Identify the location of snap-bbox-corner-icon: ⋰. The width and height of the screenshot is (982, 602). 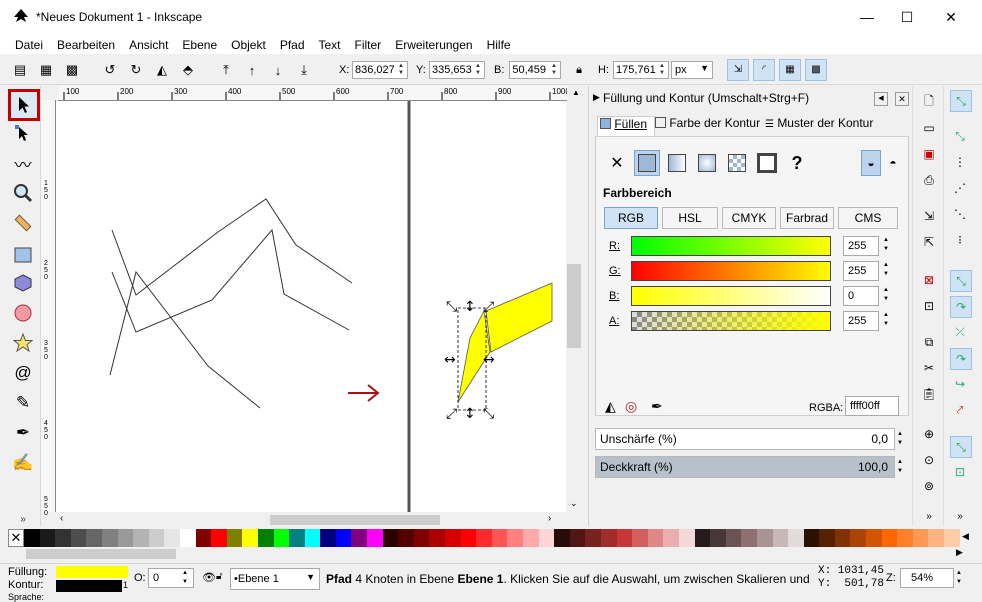
(960, 188).